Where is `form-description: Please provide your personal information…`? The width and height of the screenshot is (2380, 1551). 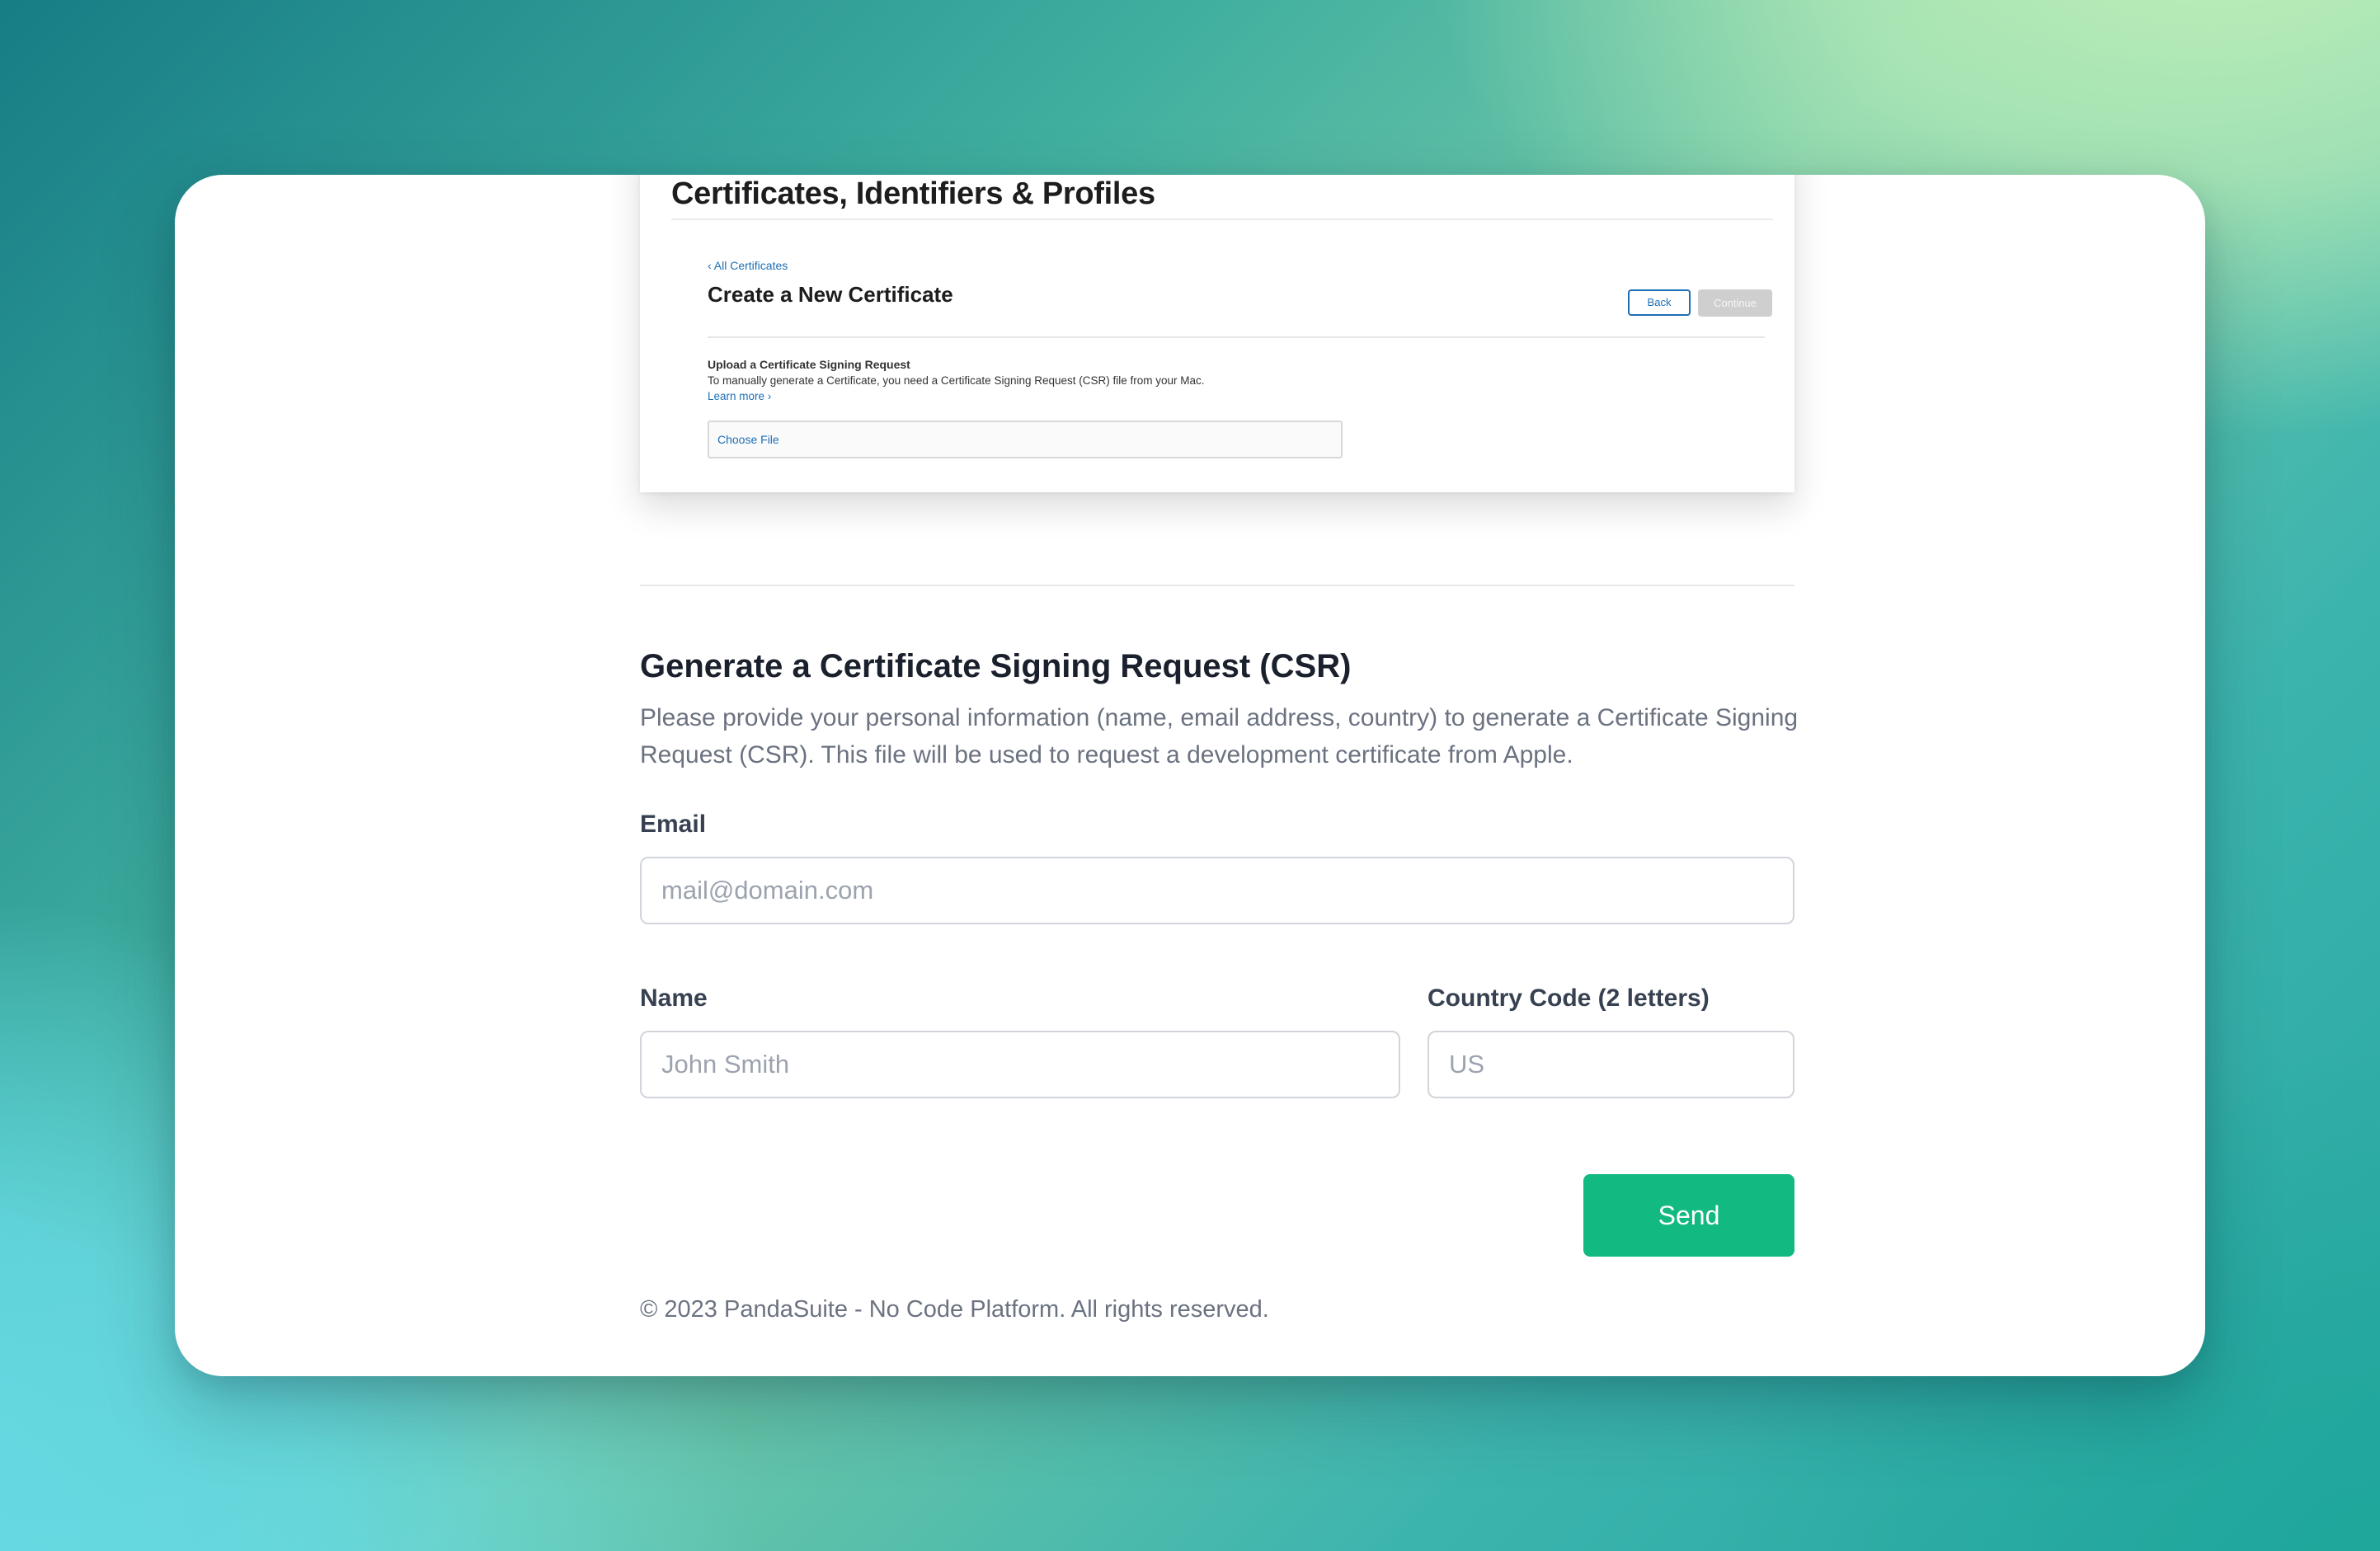 form-description: Please provide your personal information… is located at coordinates (1219, 736).